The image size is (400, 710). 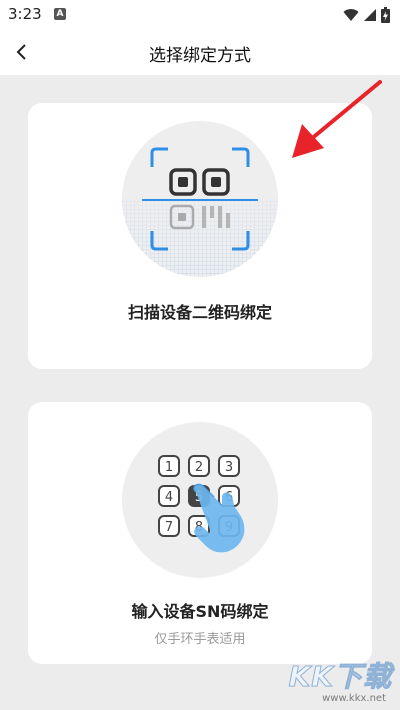 I want to click on keypad-key-2: 2, so click(x=199, y=466).